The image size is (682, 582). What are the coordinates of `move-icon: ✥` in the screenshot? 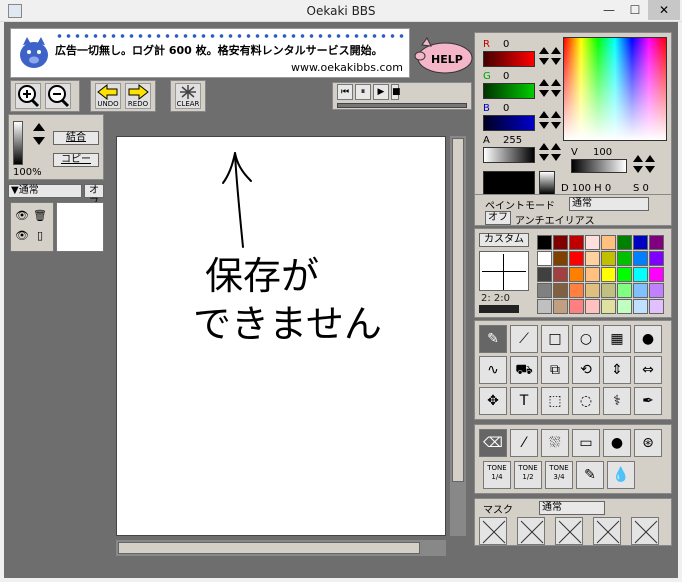 It's located at (493, 401).